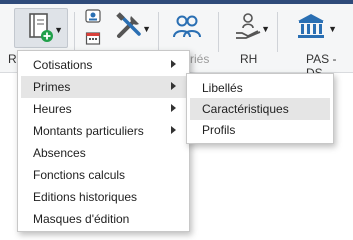  I want to click on menu-item-cotisations: Cotisations, so click(103, 65).